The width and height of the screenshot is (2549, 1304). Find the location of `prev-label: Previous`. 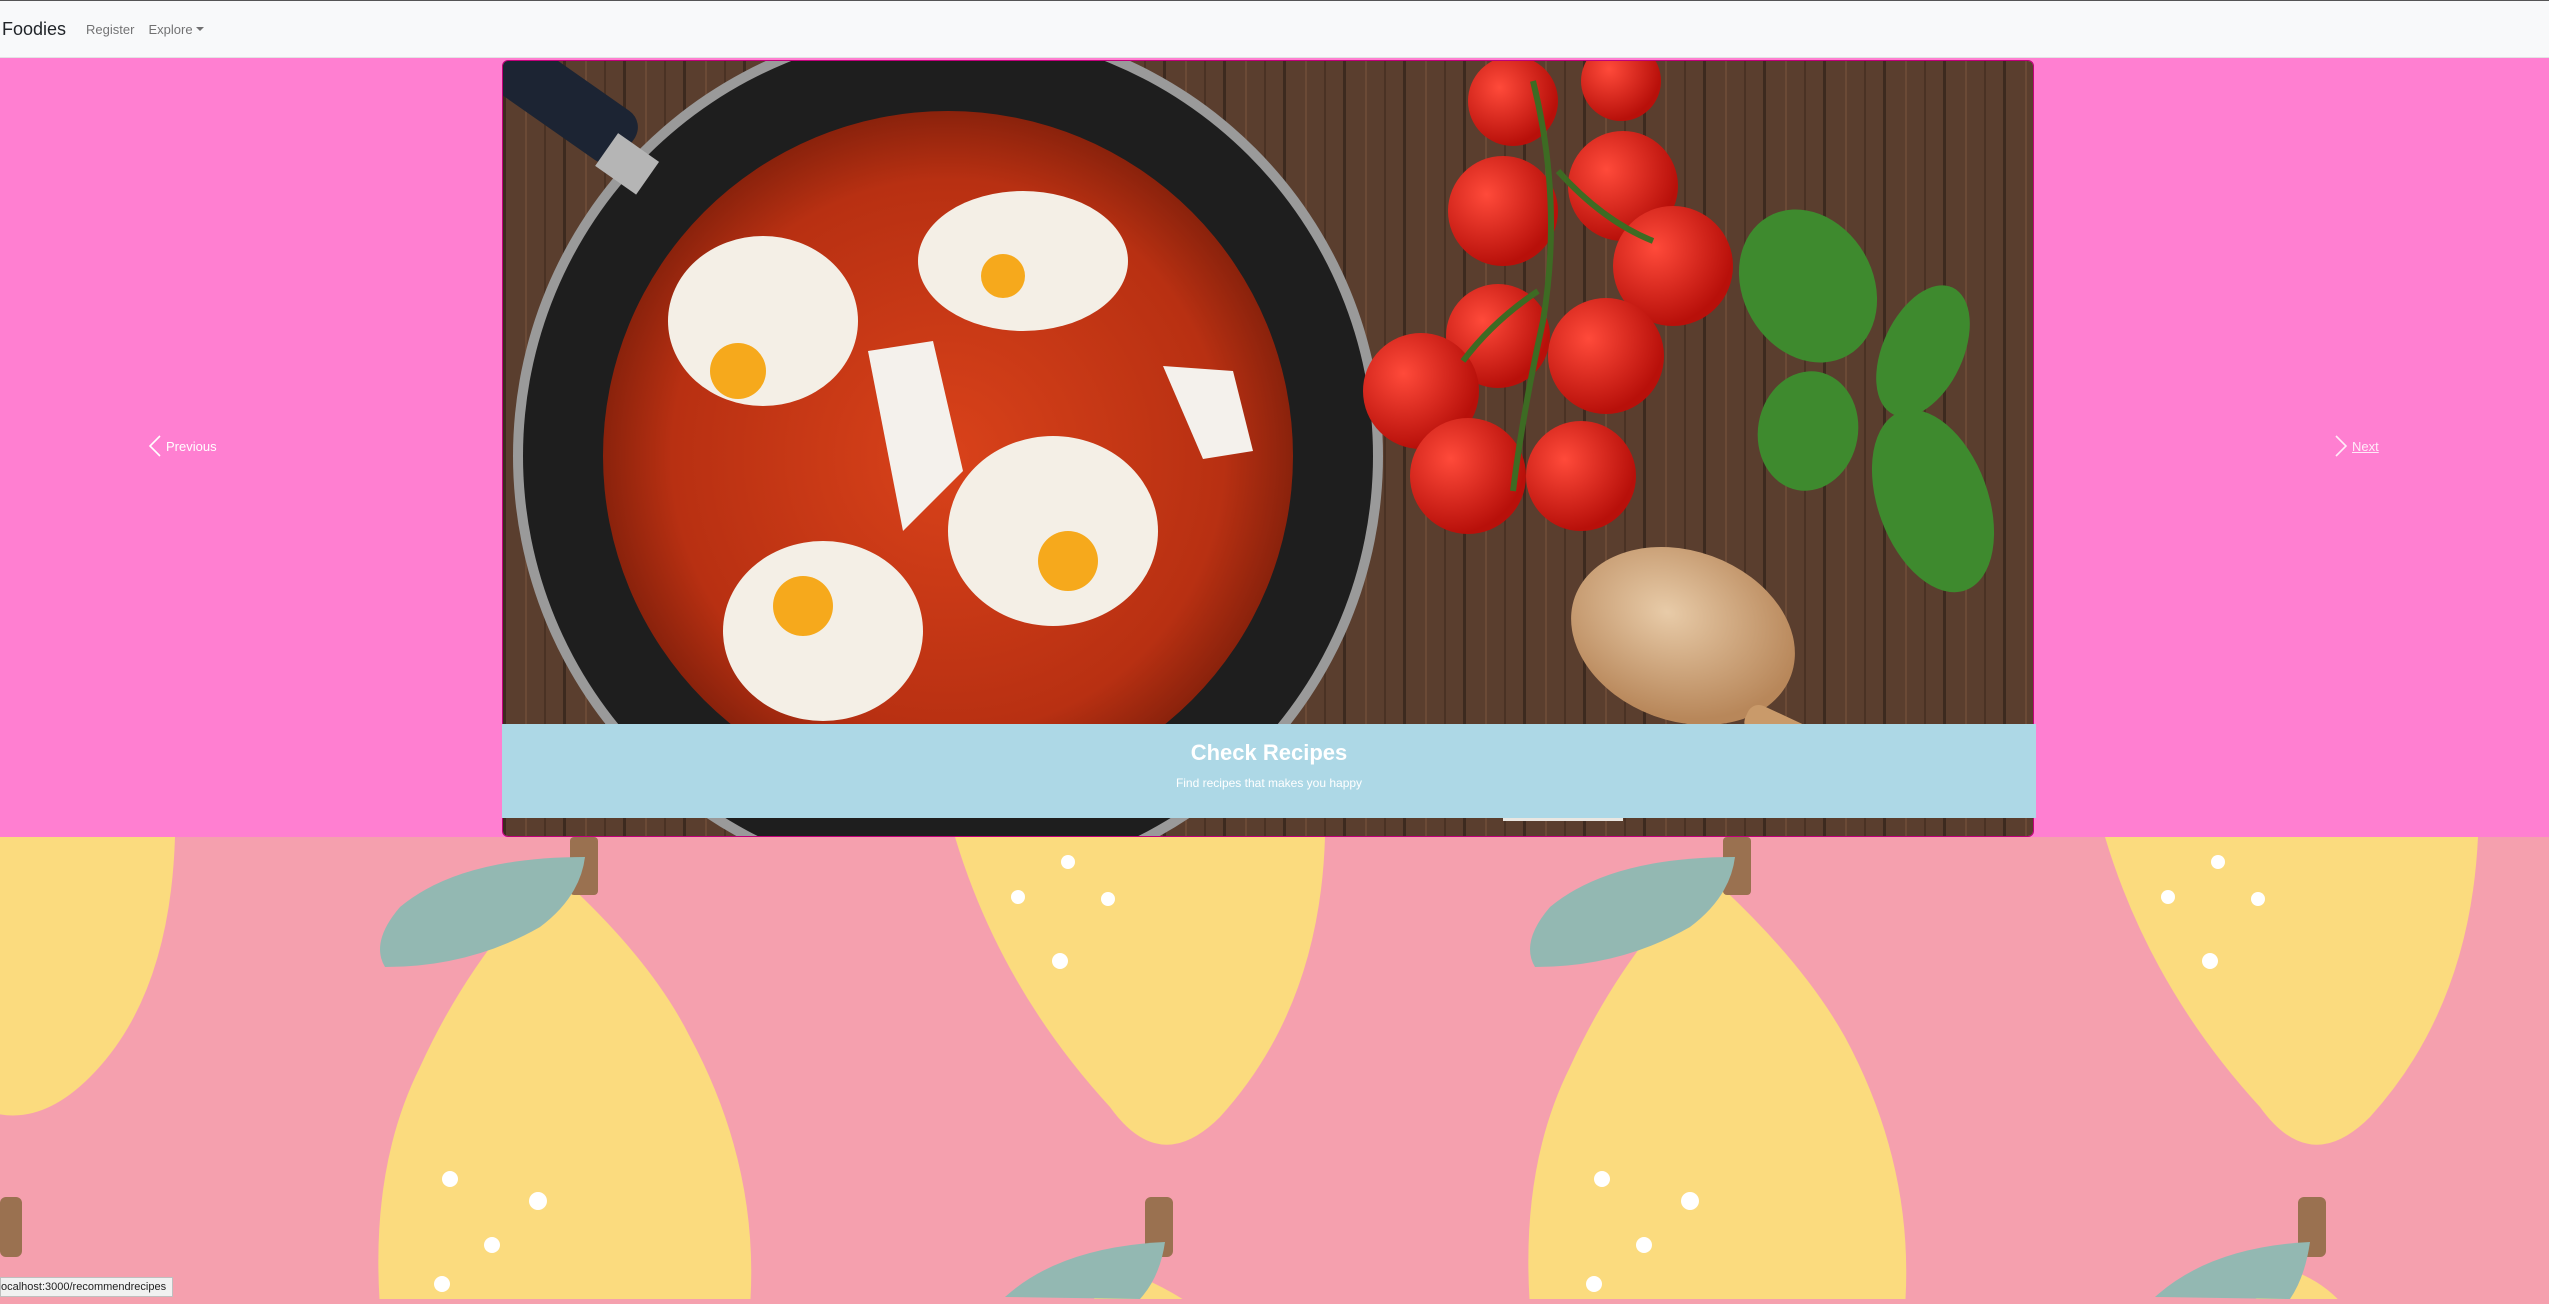

prev-label: Previous is located at coordinates (191, 446).